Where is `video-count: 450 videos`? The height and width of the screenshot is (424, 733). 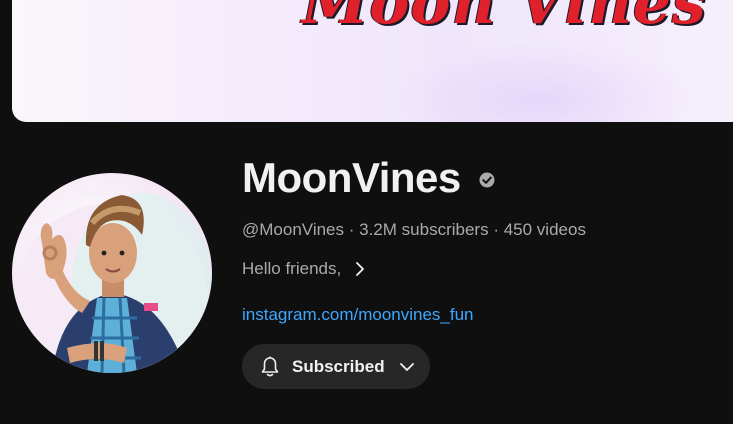
video-count: 450 videos is located at coordinates (544, 229).